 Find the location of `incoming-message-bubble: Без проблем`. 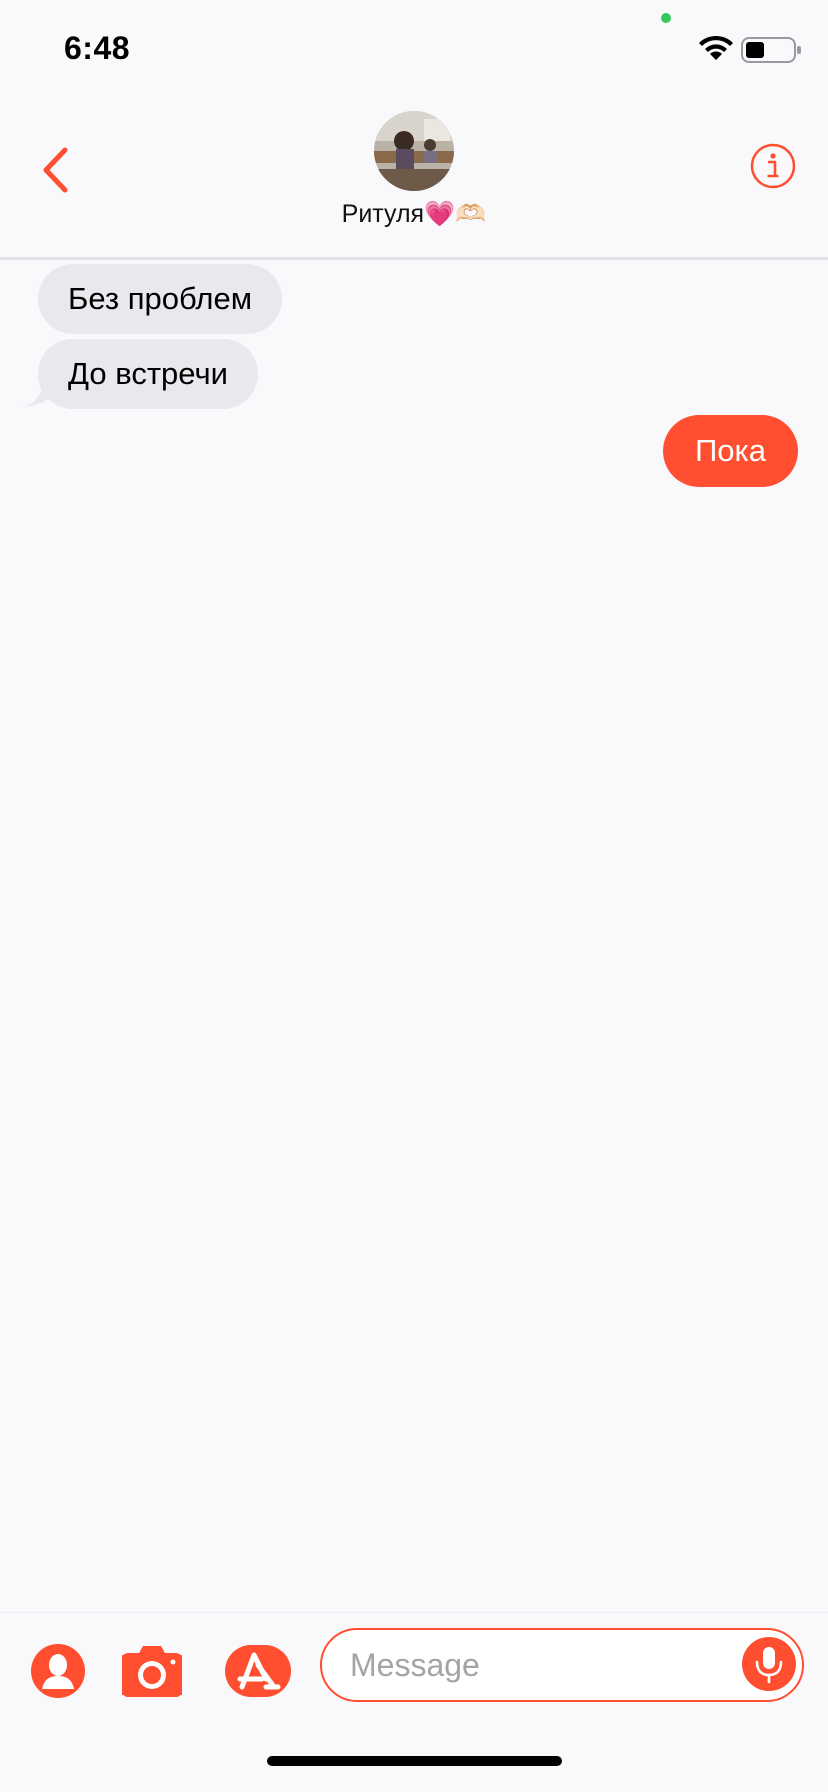

incoming-message-bubble: Без проблем is located at coordinates (160, 299).